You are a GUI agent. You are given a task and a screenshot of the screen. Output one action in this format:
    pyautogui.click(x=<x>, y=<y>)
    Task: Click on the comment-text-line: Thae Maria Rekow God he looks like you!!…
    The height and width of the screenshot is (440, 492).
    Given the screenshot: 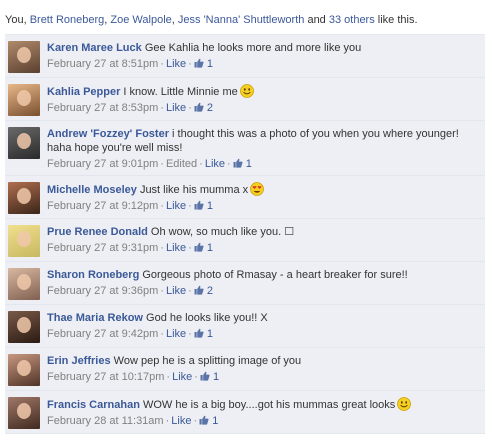 What is the action you would take?
    pyautogui.click(x=263, y=318)
    